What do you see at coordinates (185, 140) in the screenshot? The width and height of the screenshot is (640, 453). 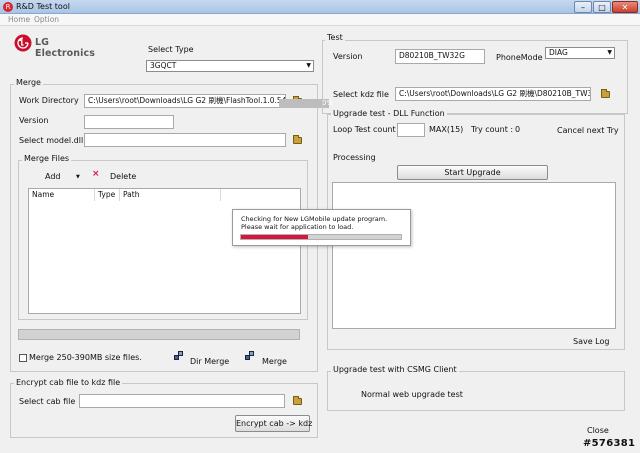 I see `select-model-input` at bounding box center [185, 140].